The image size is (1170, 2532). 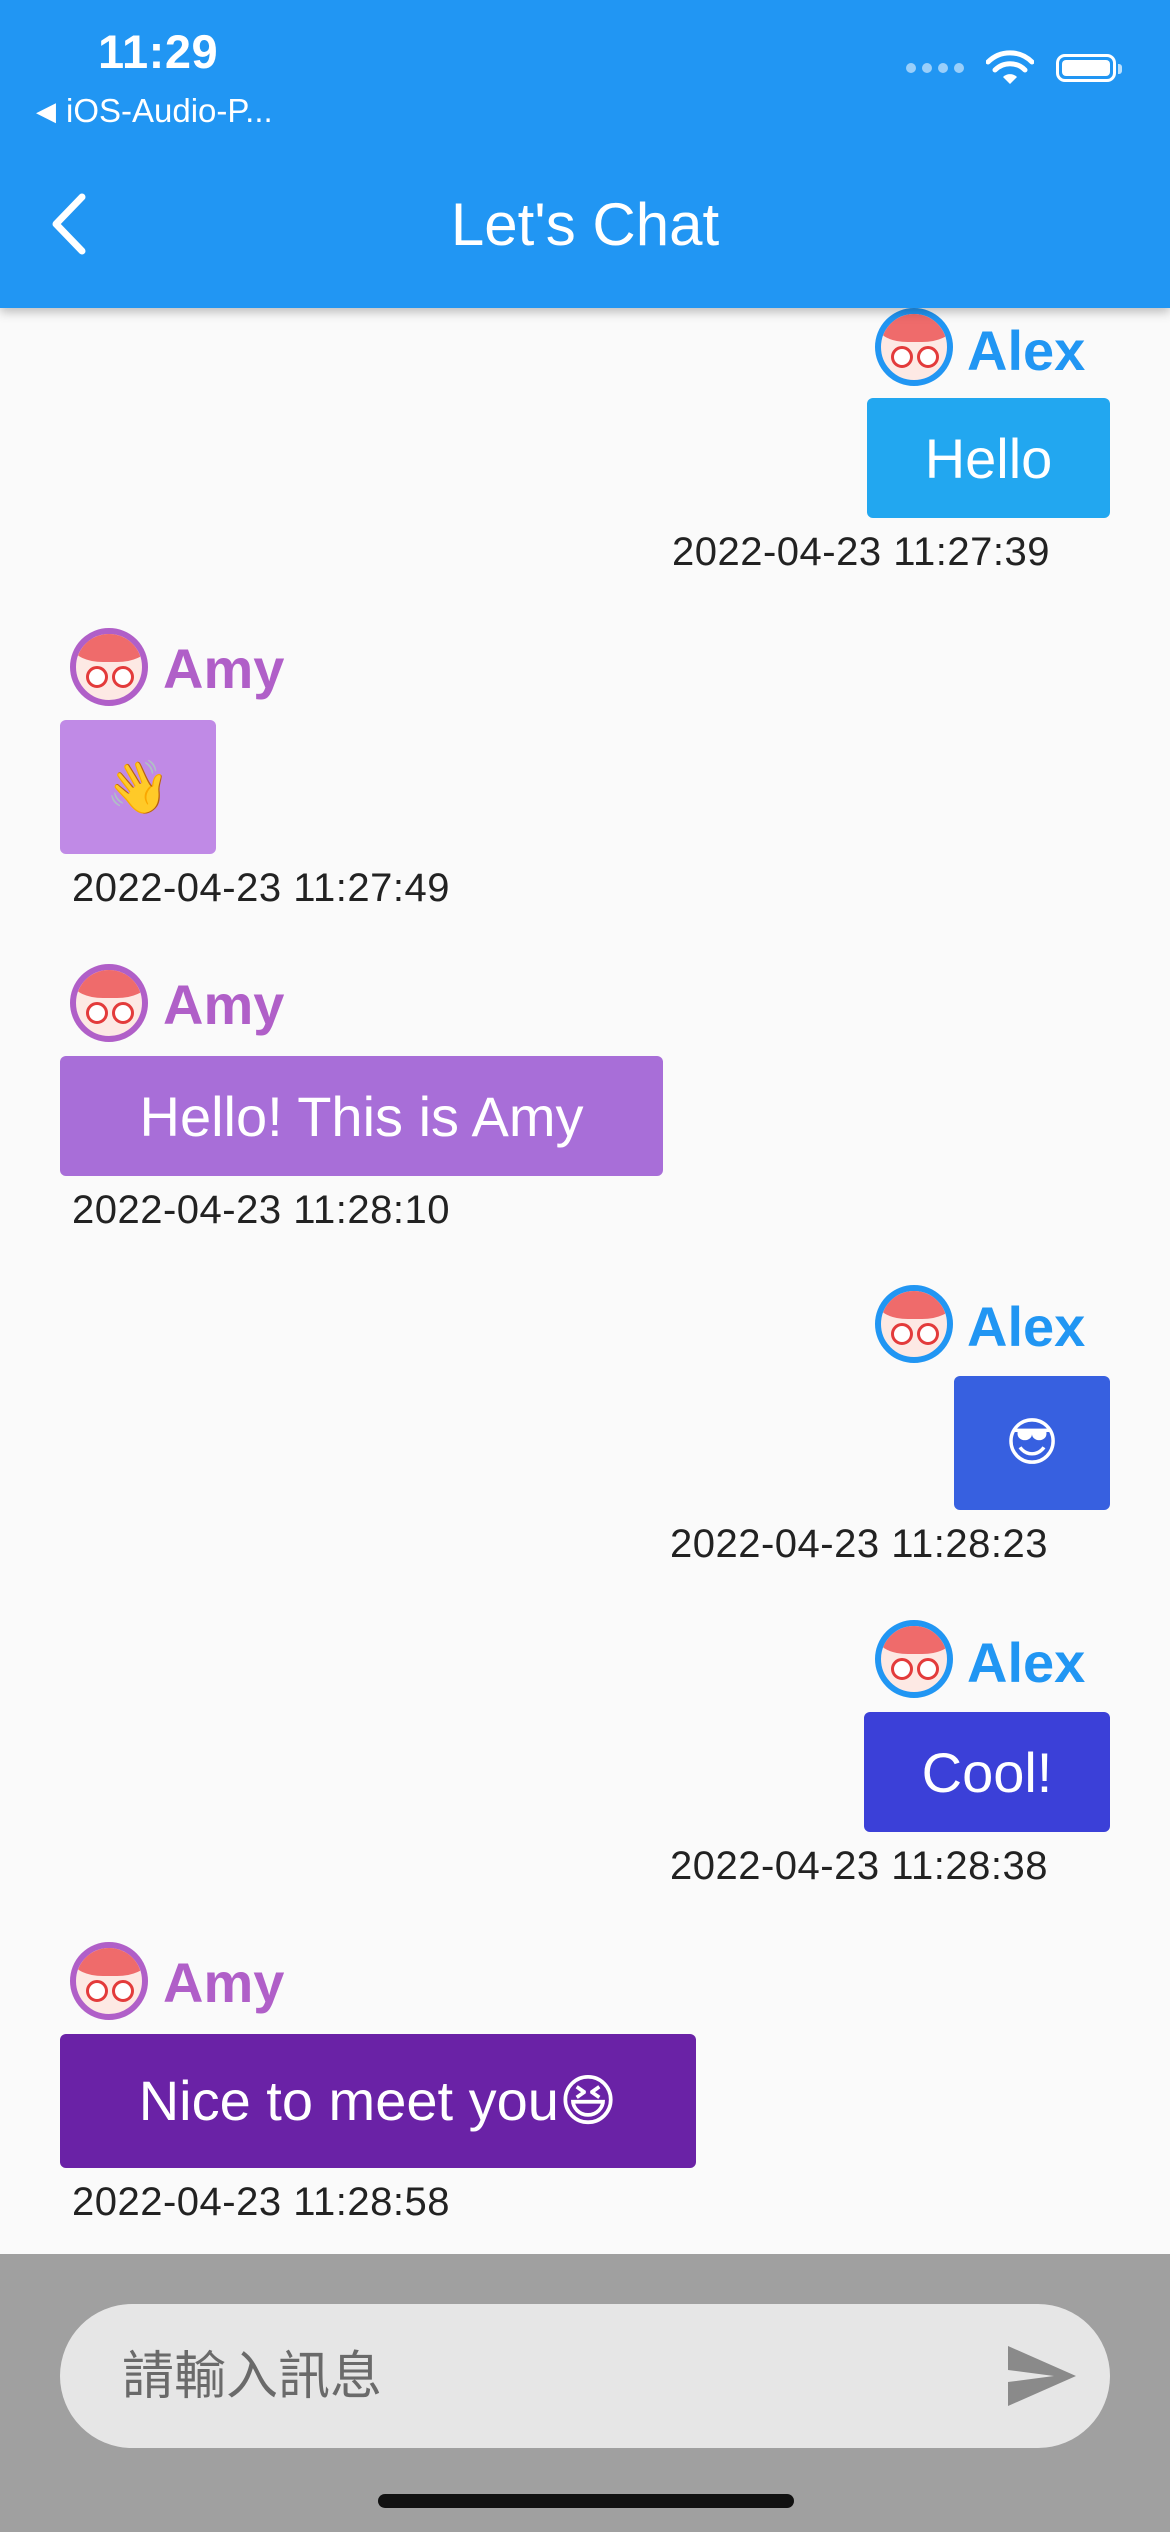 I want to click on send-icon, so click(x=1042, y=2376).